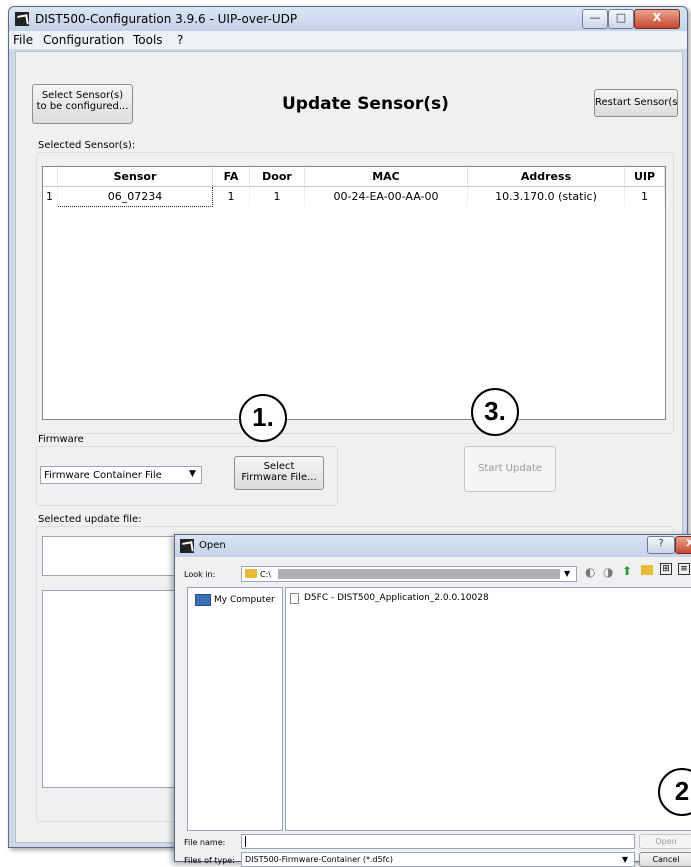 Image resolution: width=691 pixels, height=867 pixels. Describe the element at coordinates (348, 40) in the screenshot. I see `menu-bar: File Configuration Tools ?` at that location.